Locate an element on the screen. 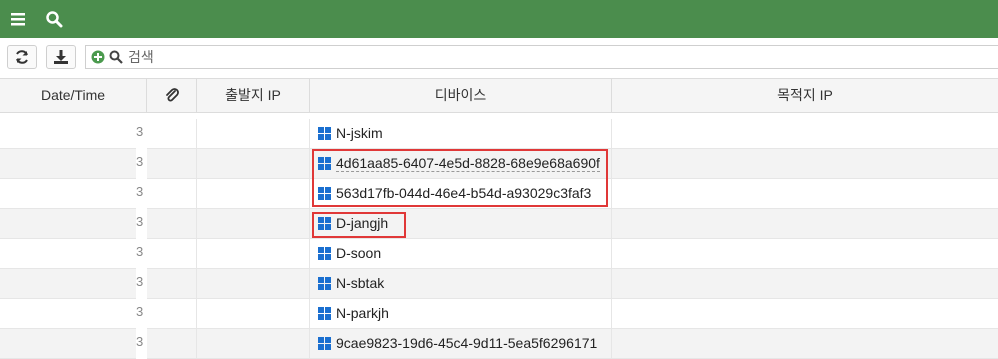  table-header: Date/Time 출발지 IP 디바이스 목적지 IP is located at coordinates (499, 95).